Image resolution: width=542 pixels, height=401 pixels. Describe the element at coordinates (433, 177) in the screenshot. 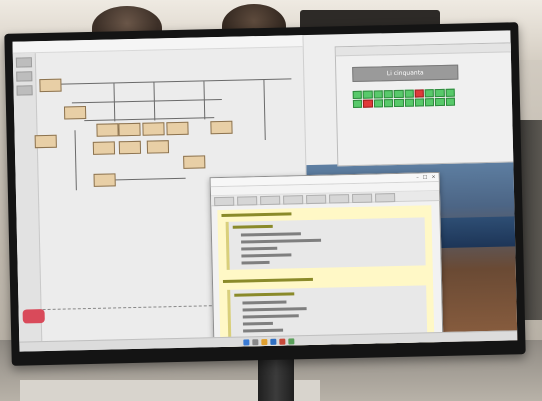

I see `close-icon: ×` at that location.